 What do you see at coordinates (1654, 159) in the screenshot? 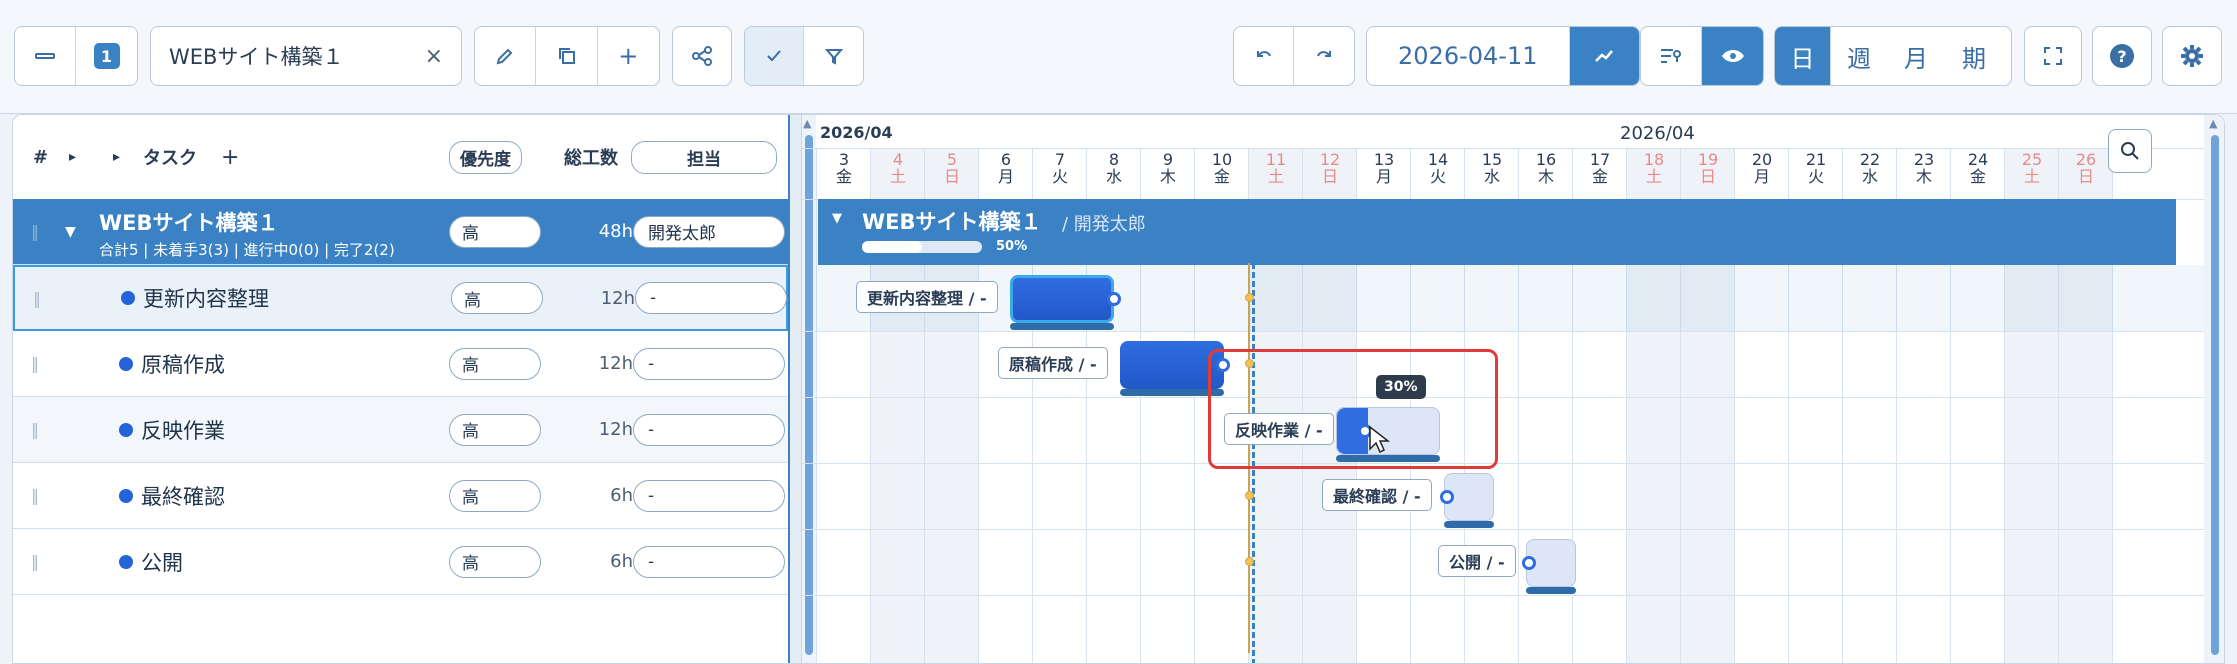
I see `day-number: 18` at bounding box center [1654, 159].